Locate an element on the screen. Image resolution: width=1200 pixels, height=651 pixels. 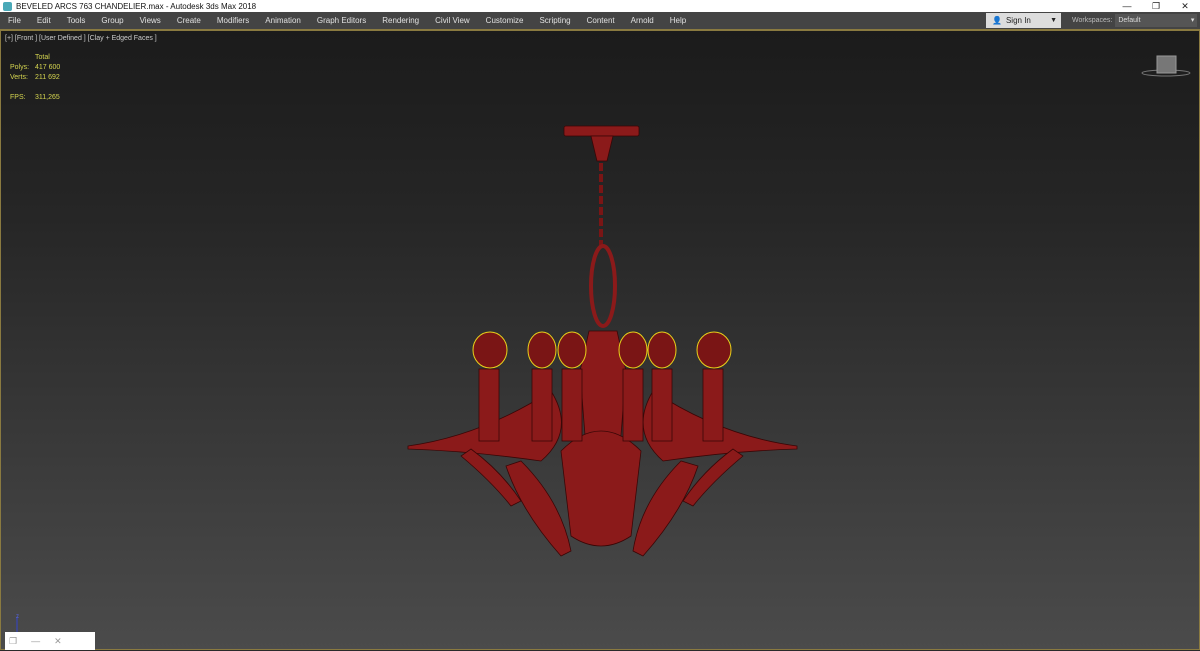
menu-graph-editors: Graph Editors is located at coordinates (341, 20).